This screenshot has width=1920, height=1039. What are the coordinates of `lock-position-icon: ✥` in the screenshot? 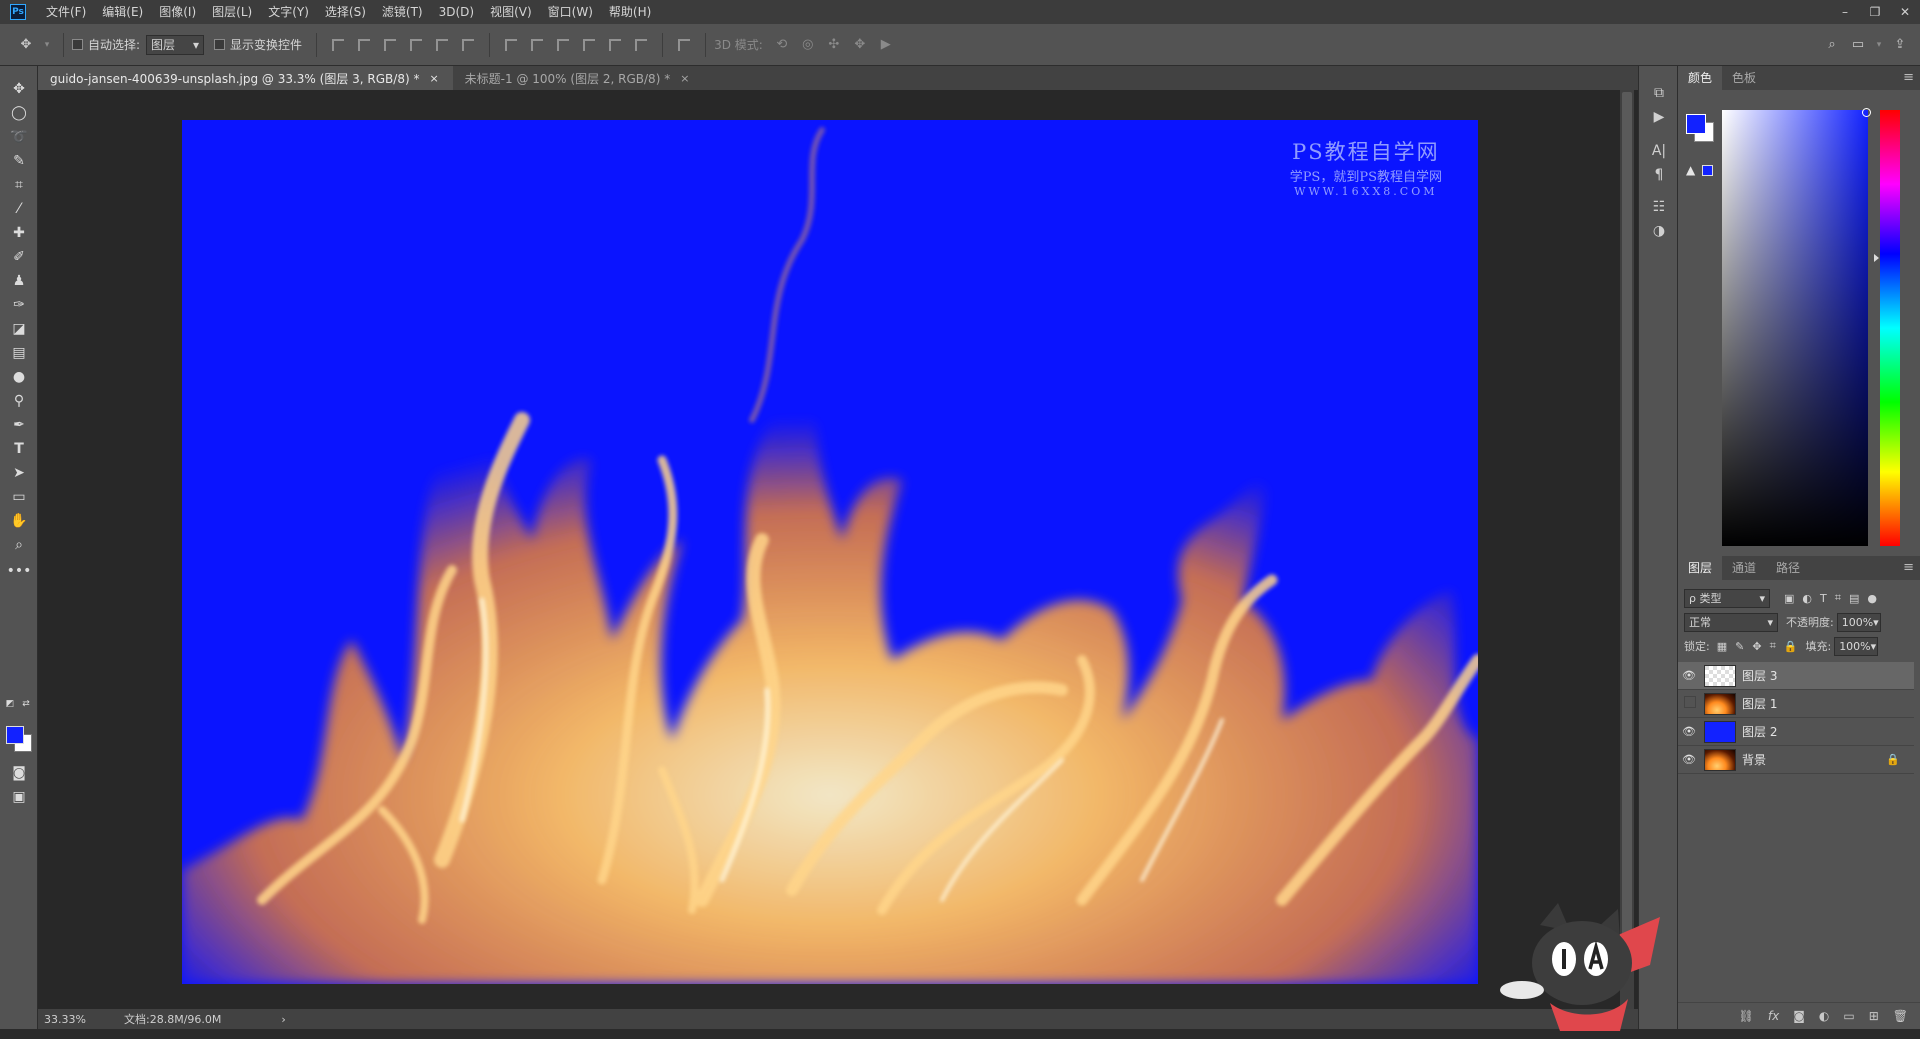 It's located at (1756, 646).